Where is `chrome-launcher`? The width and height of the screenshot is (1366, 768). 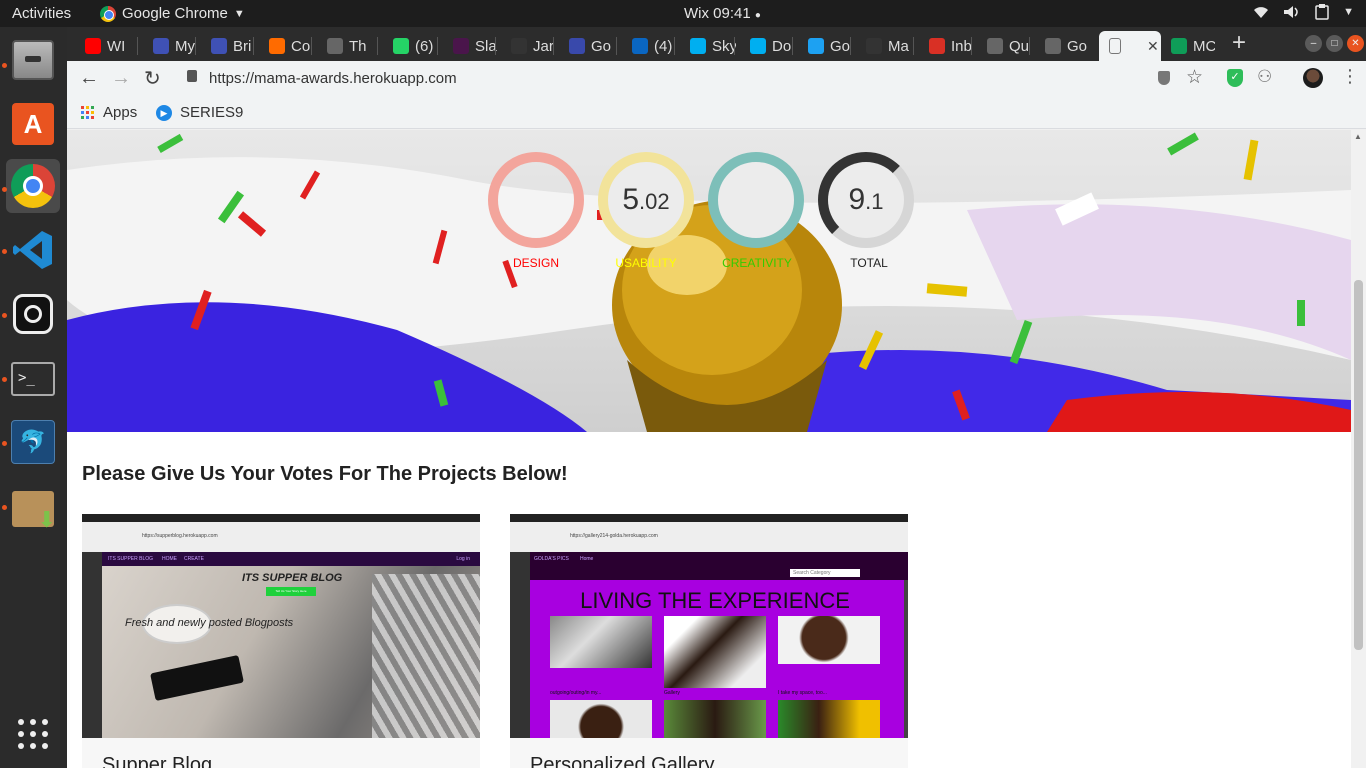
chrome-launcher is located at coordinates (33, 186).